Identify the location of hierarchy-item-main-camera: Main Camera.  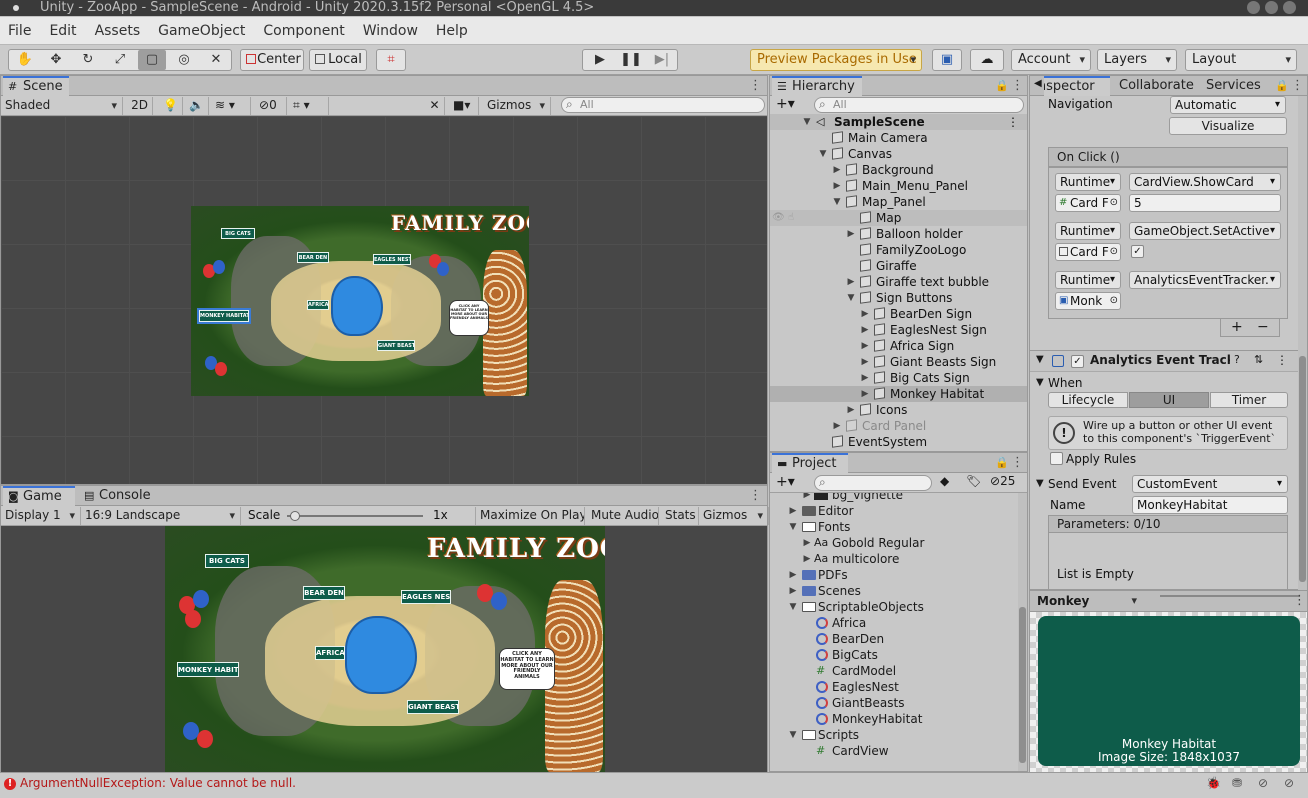
(898, 138).